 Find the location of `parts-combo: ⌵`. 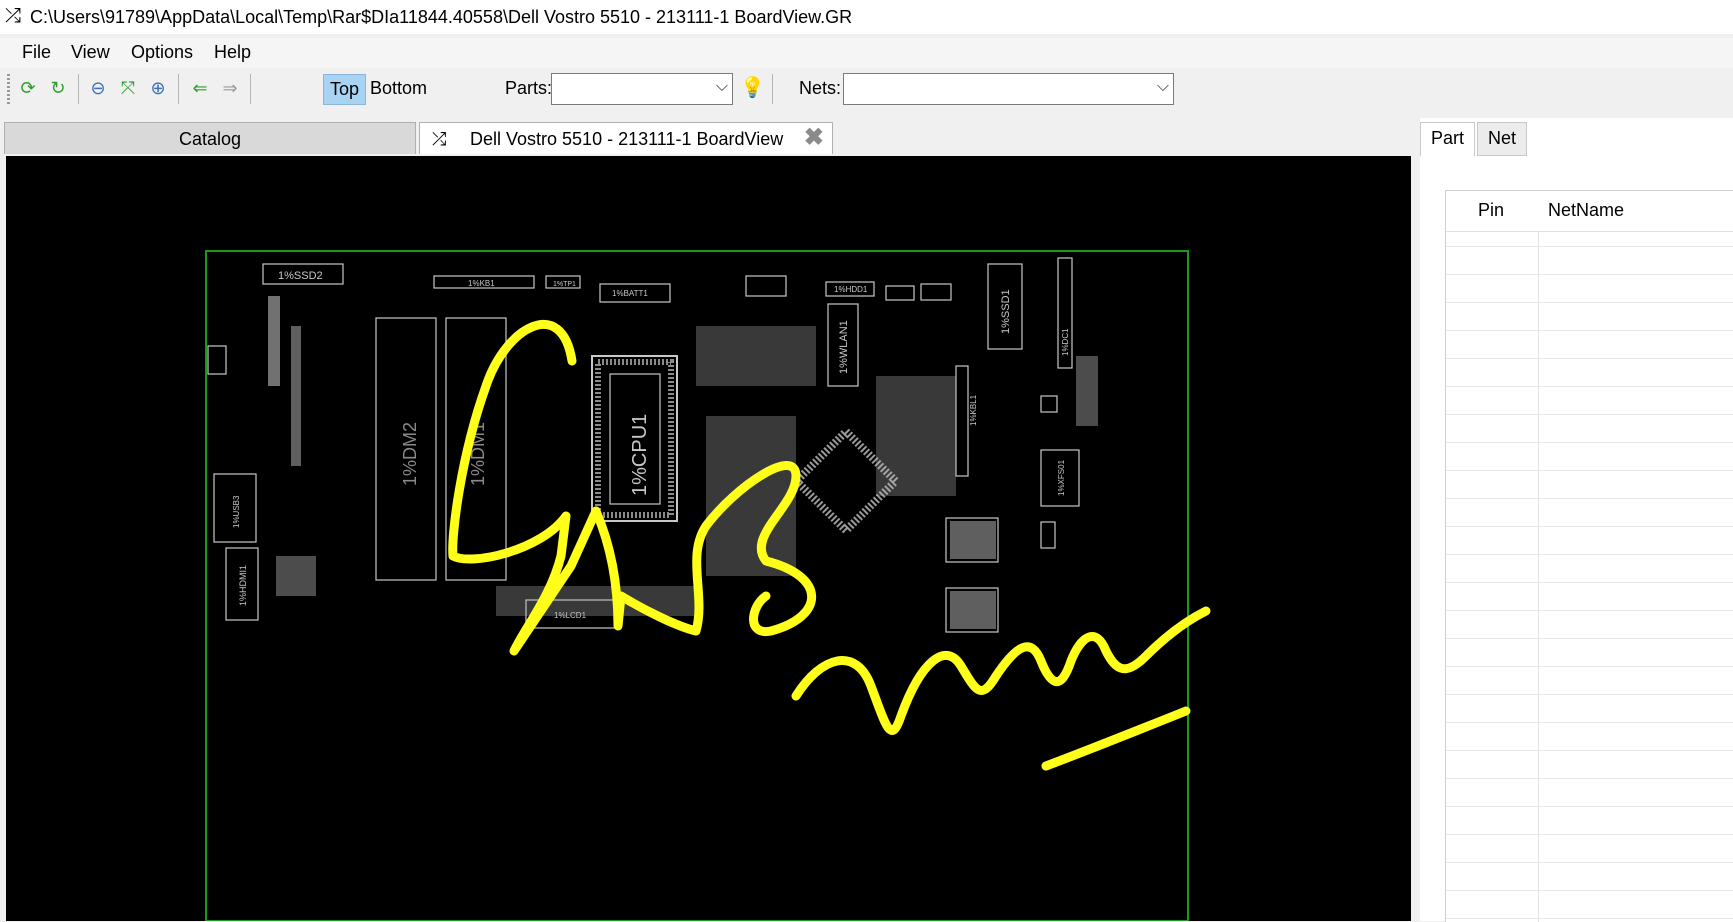

parts-combo: ⌵ is located at coordinates (642, 89).